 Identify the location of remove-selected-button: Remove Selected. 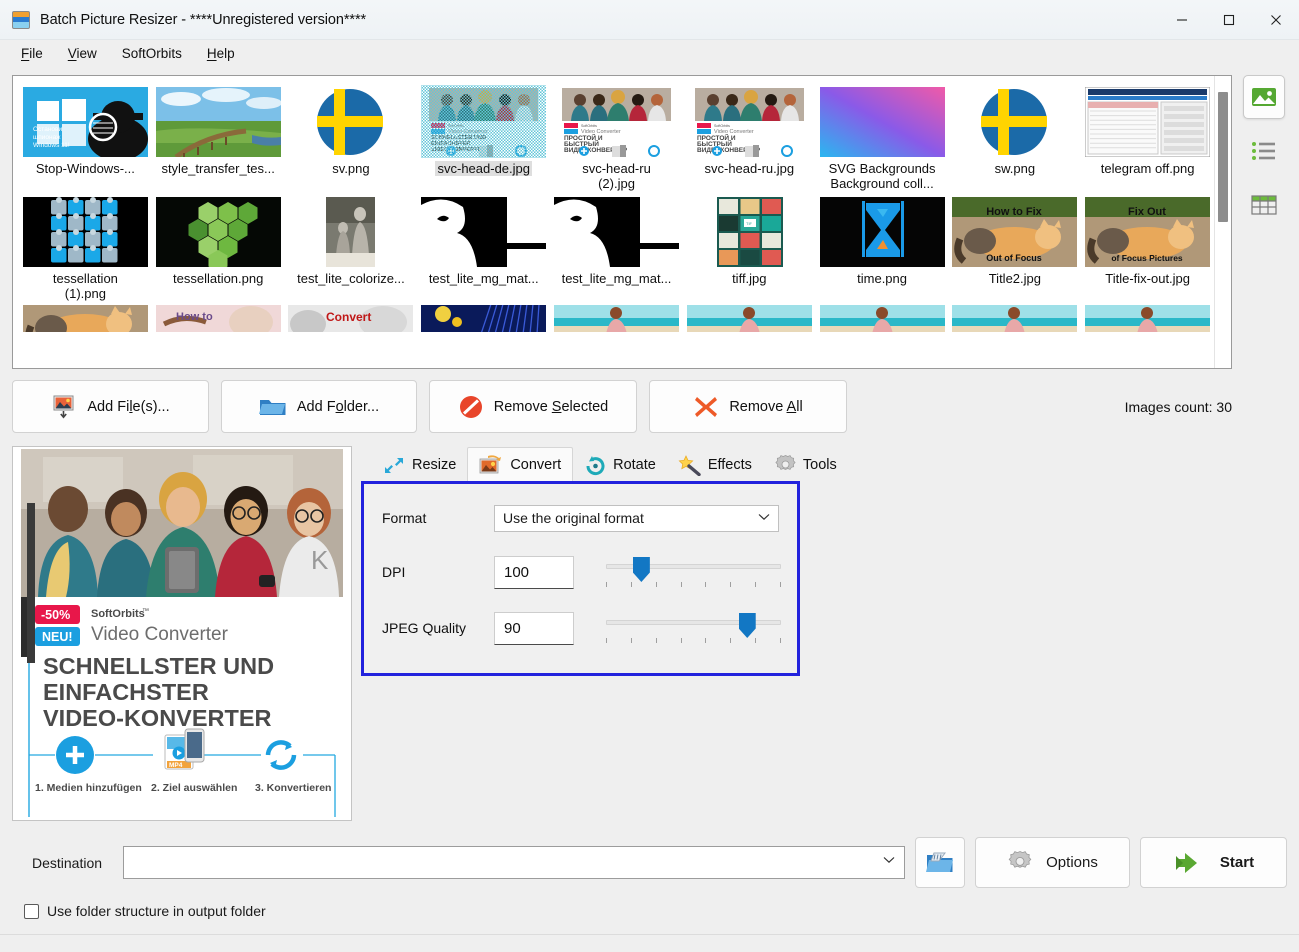
(533, 406).